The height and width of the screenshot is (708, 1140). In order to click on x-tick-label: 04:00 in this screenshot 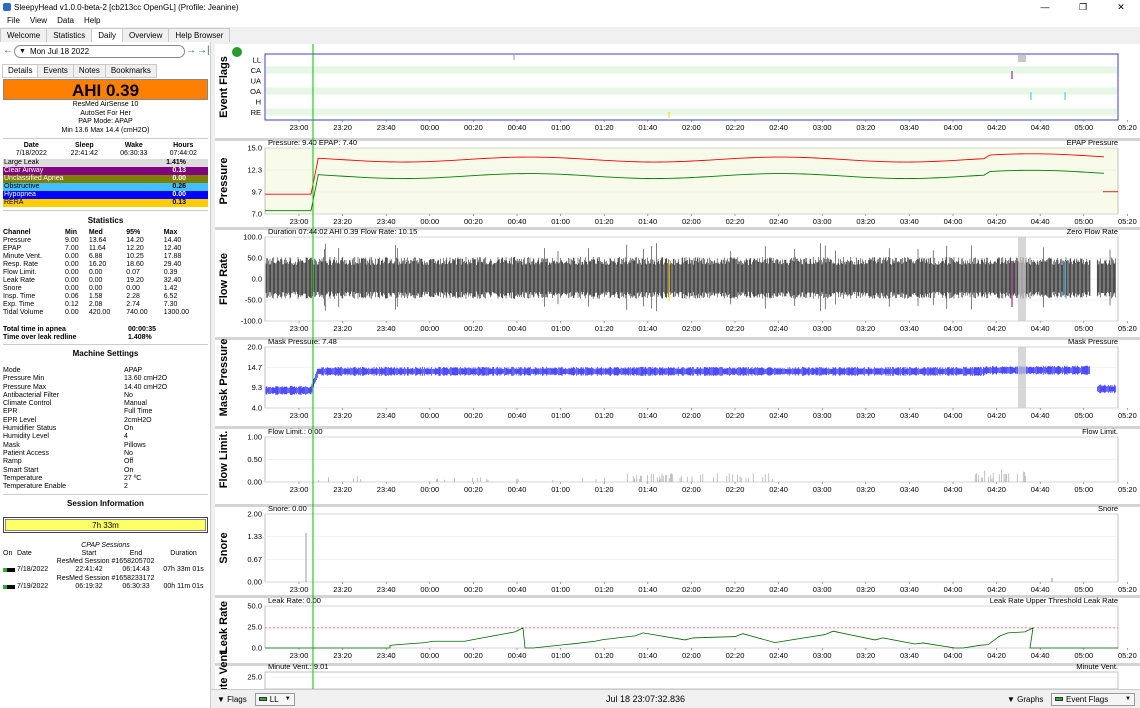, I will do `click(953, 415)`.